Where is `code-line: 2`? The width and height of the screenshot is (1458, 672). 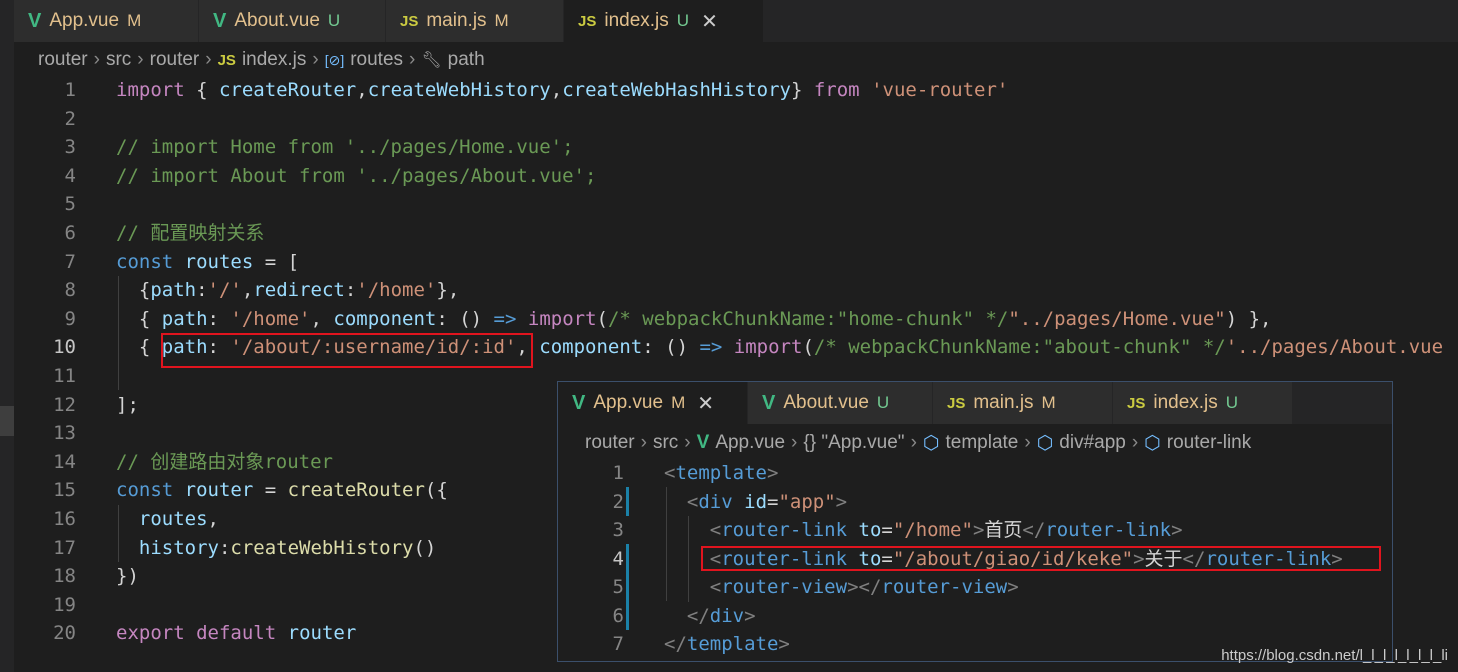 code-line: 2 is located at coordinates (729, 119).